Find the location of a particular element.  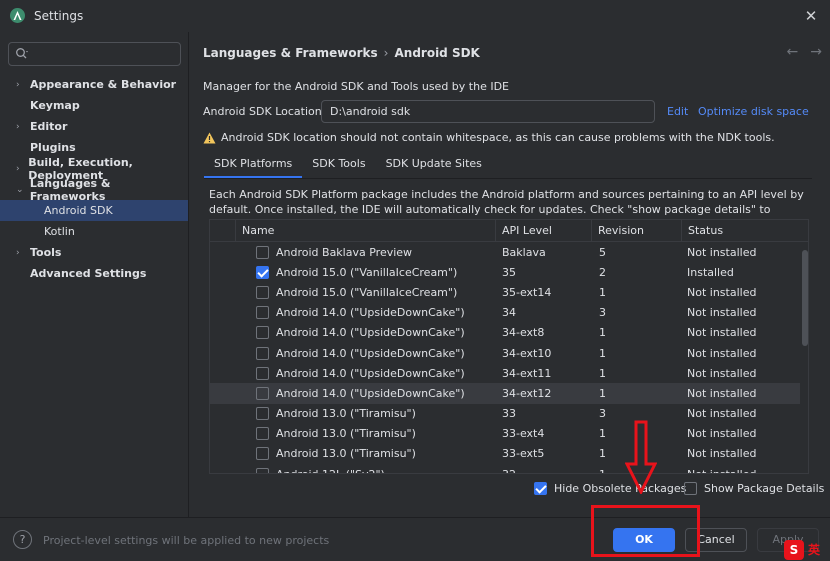

tab-sdk-platforms: SDK Platforms is located at coordinates (253, 165).